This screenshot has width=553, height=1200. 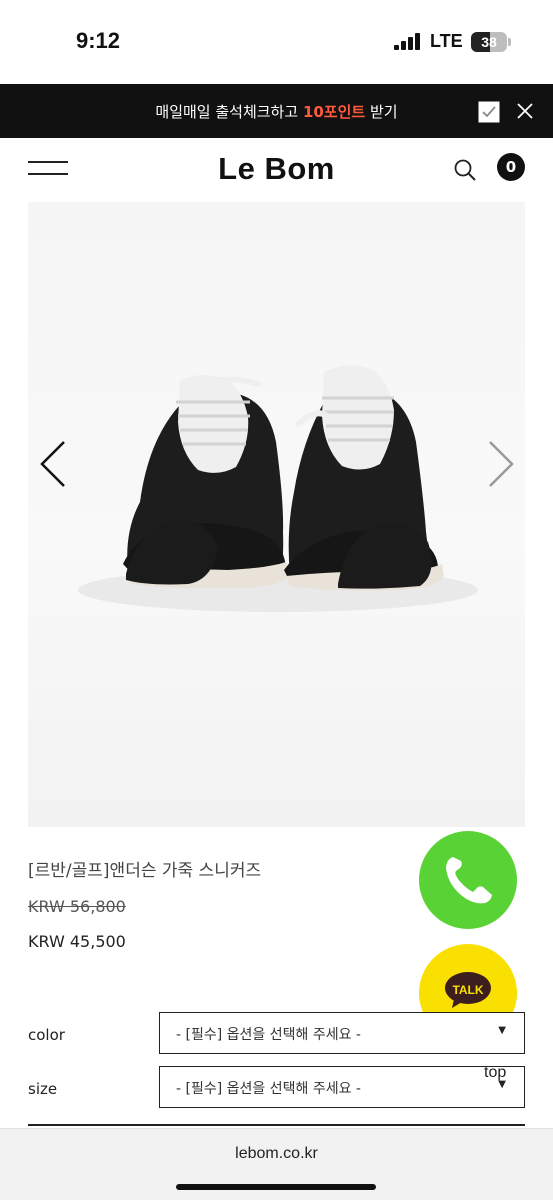 I want to click on battery-icon: 38, so click(x=489, y=42).